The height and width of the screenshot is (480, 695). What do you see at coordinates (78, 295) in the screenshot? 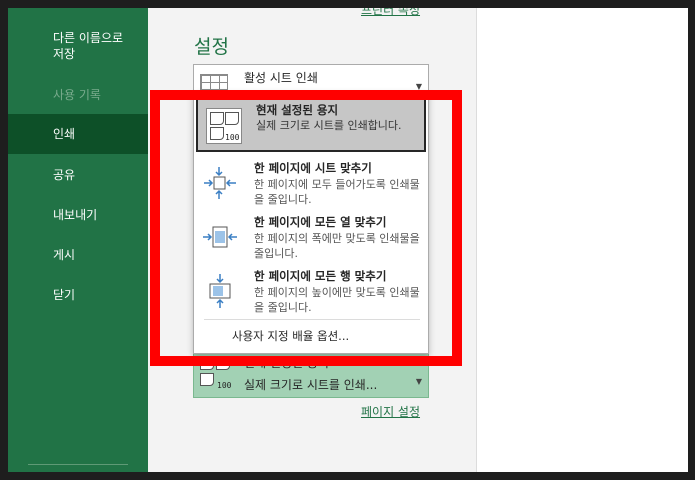
I see `nav-close: 닫기` at bounding box center [78, 295].